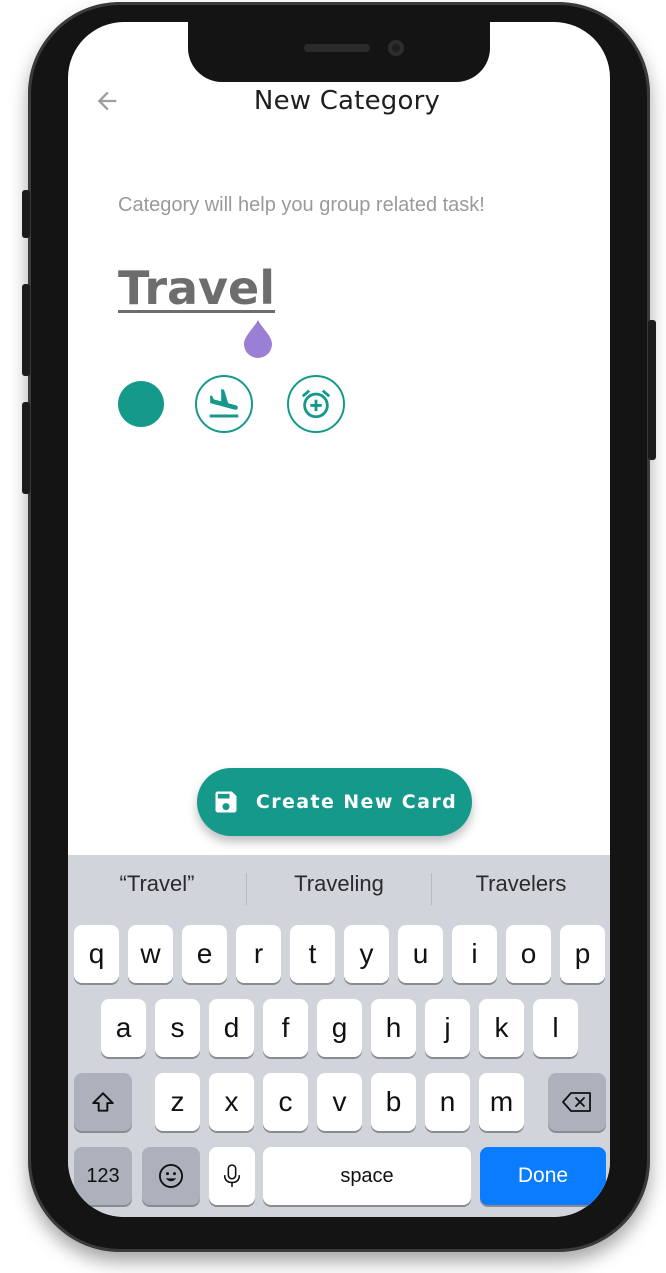  Describe the element at coordinates (204, 954) in the screenshot. I see `key-e: e` at that location.